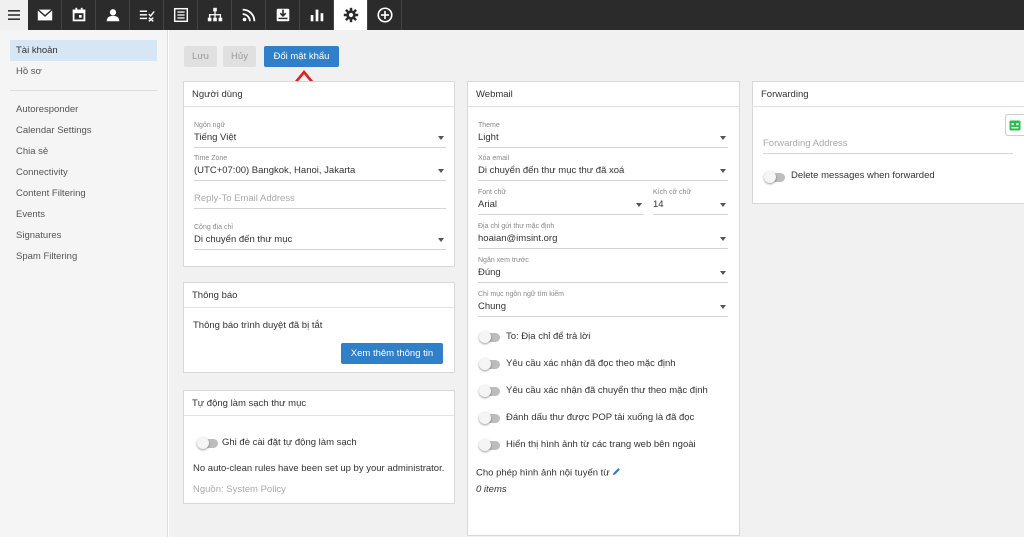 The width and height of the screenshot is (1024, 537). Describe the element at coordinates (561, 207) in the screenshot. I see `font-value-wrap: Arial` at that location.